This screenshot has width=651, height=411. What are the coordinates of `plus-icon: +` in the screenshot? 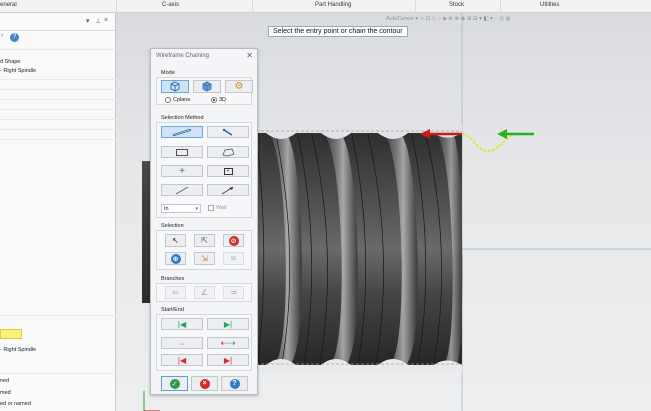 It's located at (182, 171).